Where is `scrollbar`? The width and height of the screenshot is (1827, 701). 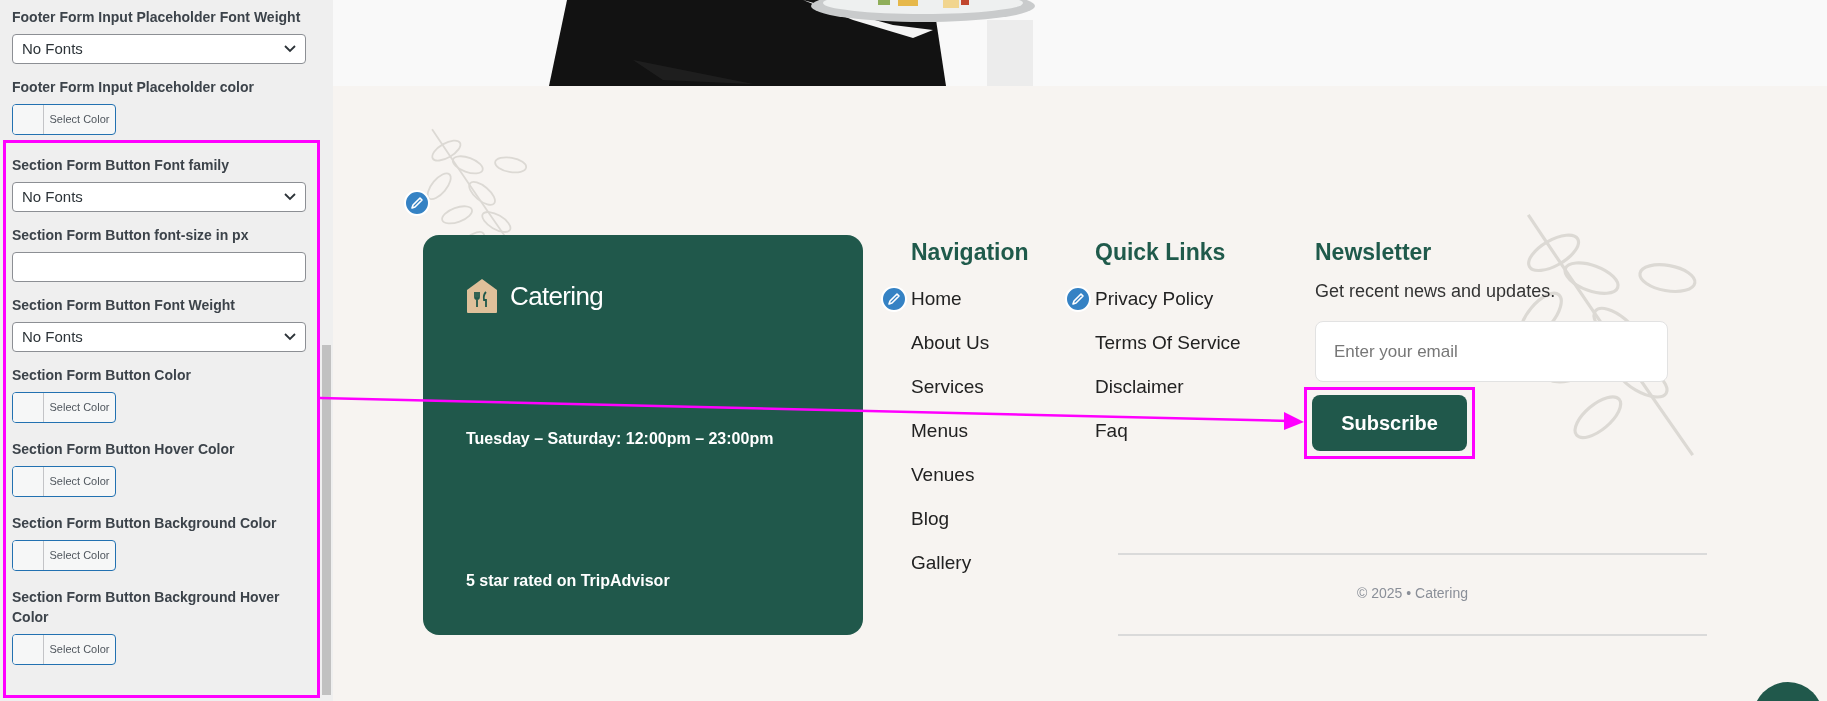 scrollbar is located at coordinates (326, 520).